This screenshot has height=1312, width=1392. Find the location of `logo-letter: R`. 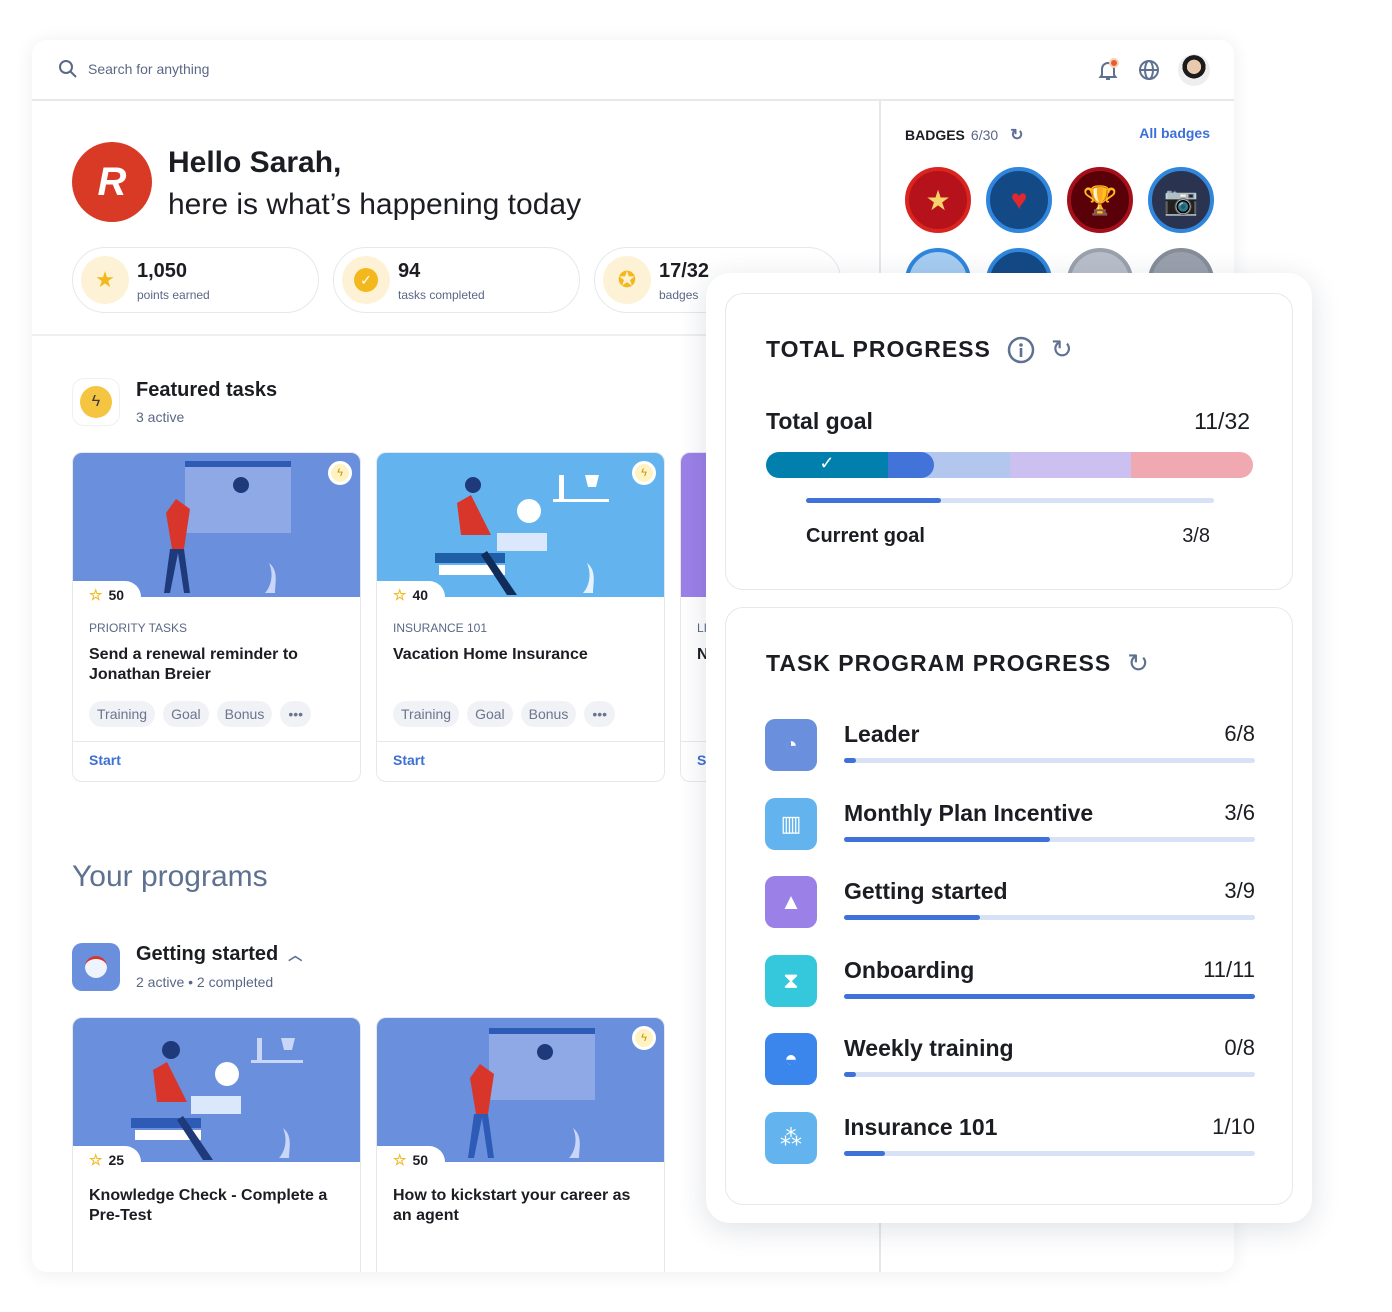

logo-letter: R is located at coordinates (112, 181).